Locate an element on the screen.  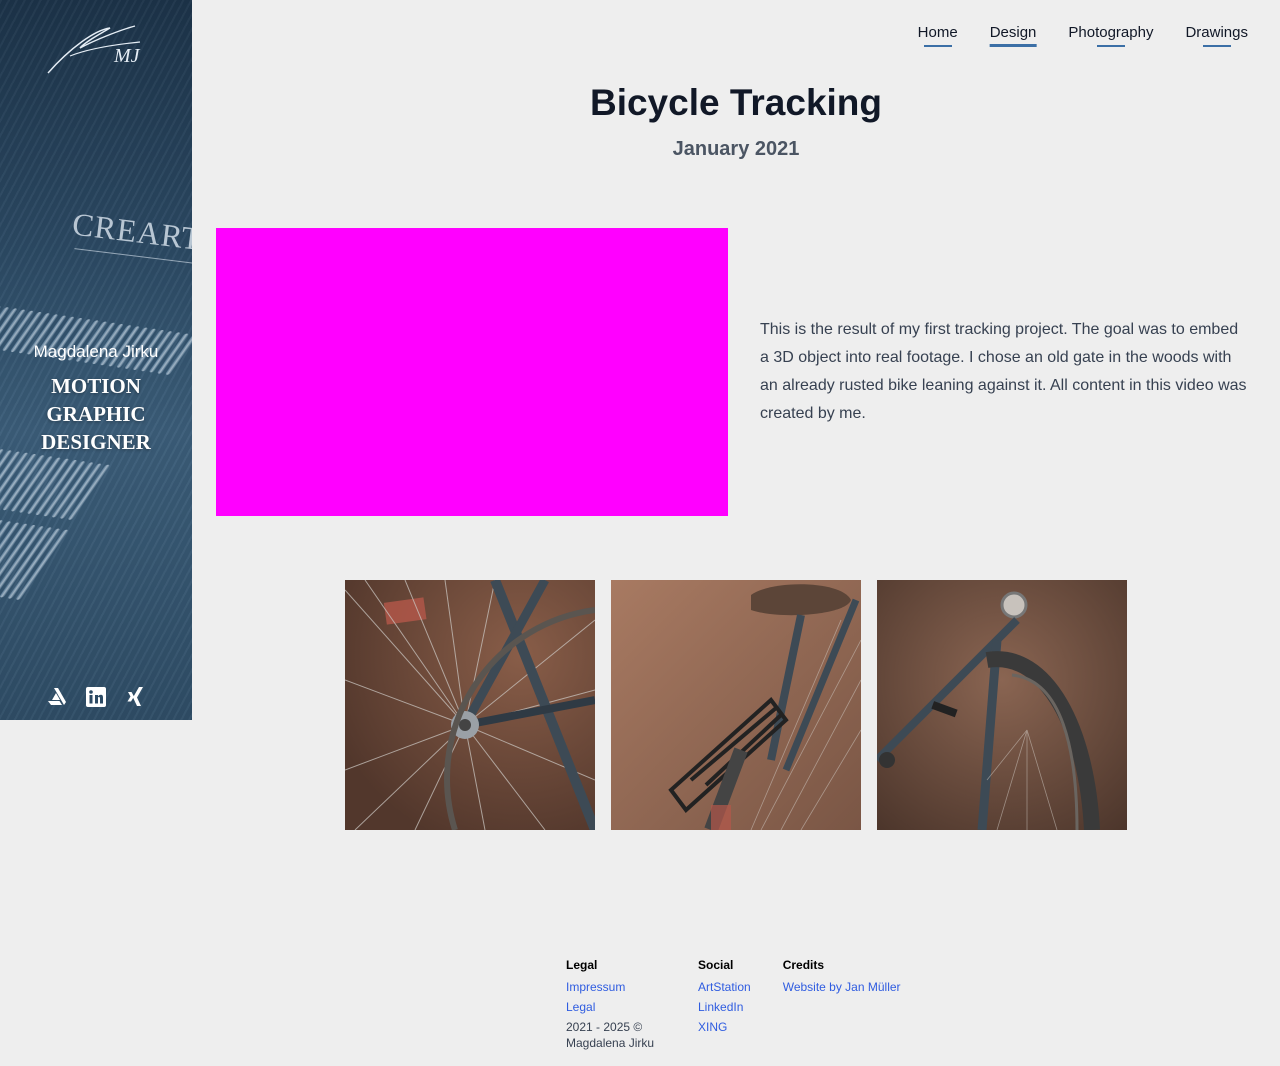
page-title: Bicycle Tracking is located at coordinates (736, 102).